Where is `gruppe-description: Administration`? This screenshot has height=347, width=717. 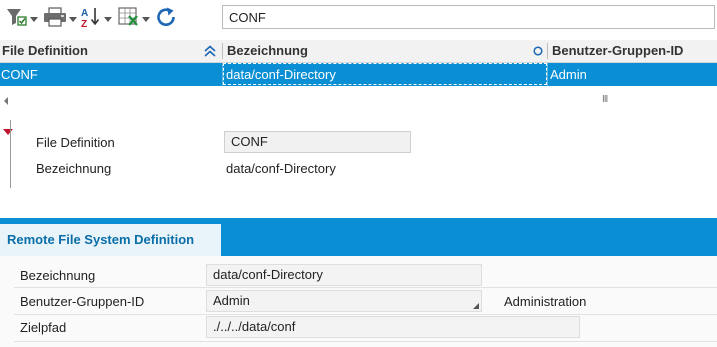 gruppe-description: Administration is located at coordinates (545, 301).